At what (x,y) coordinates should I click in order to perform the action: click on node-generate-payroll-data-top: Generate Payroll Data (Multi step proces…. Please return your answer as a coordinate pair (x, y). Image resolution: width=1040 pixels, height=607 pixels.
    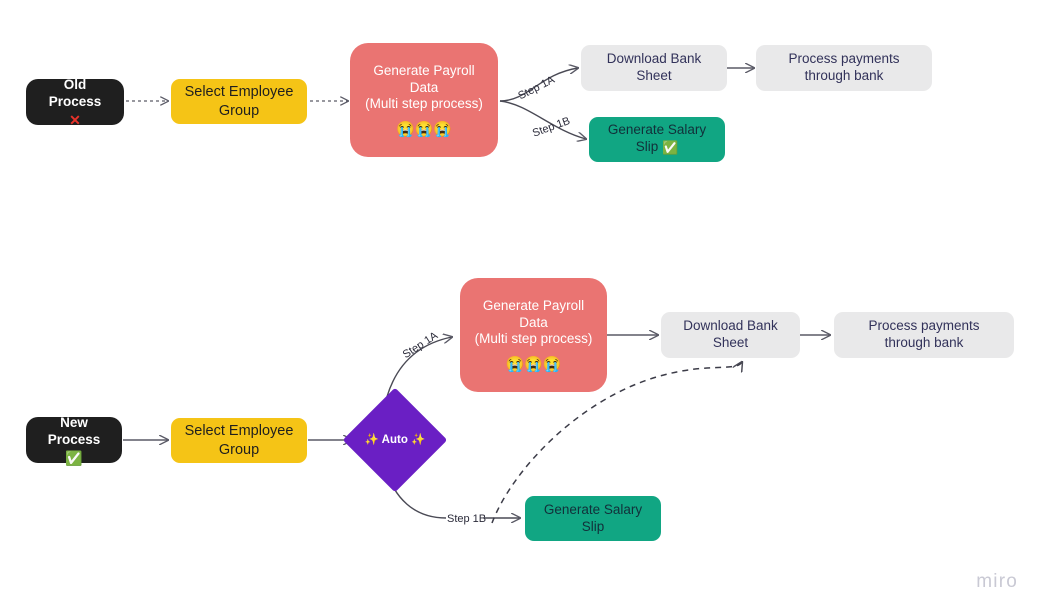
    Looking at the image, I should click on (424, 100).